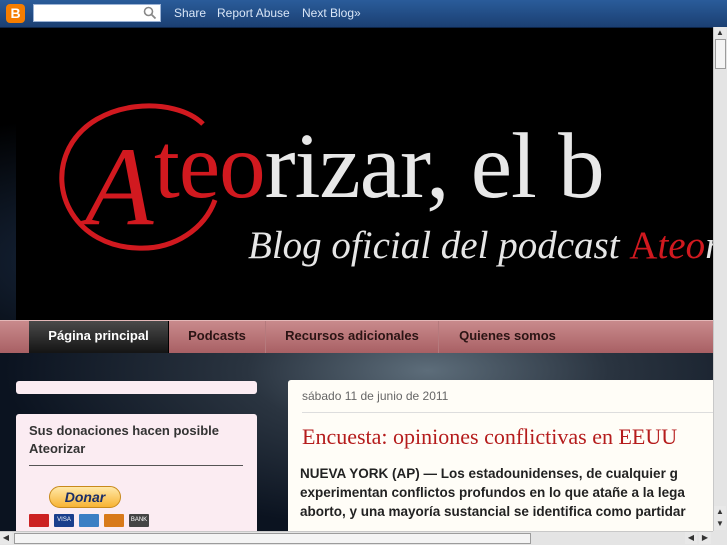 Image resolution: width=727 pixels, height=545 pixels. I want to click on search-icon, so click(150, 13).